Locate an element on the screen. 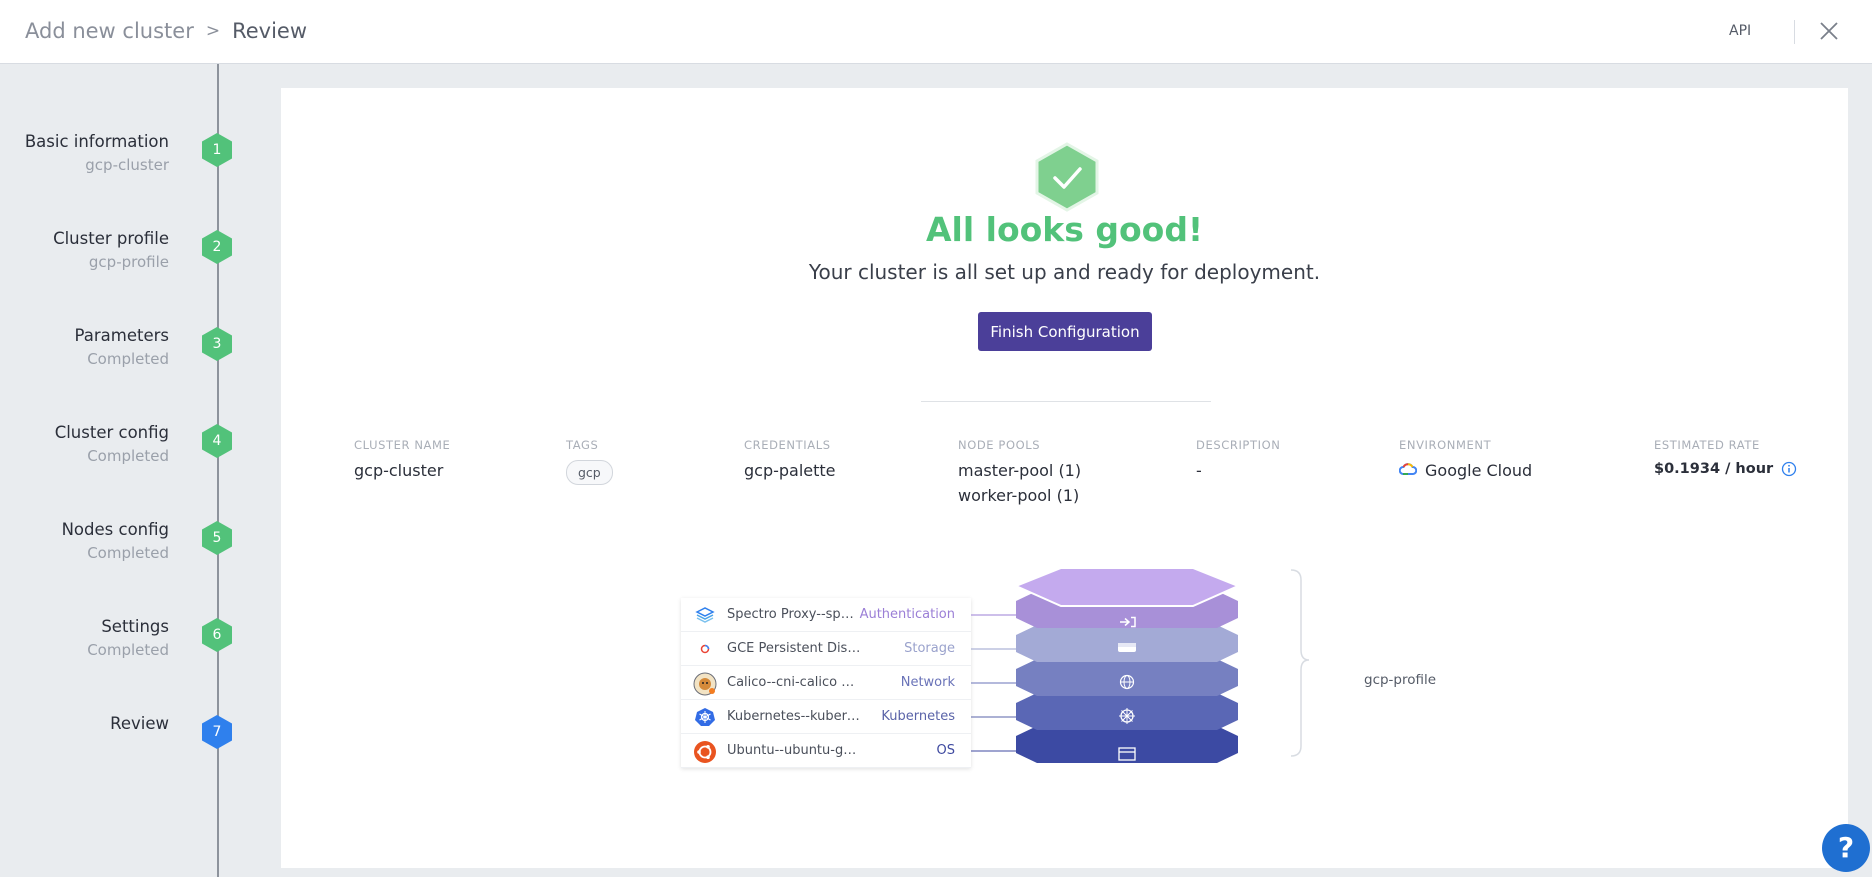 The image size is (1872, 877). summary-environment: ENVIRONMENT Google Cloud is located at coordinates (1465, 459).